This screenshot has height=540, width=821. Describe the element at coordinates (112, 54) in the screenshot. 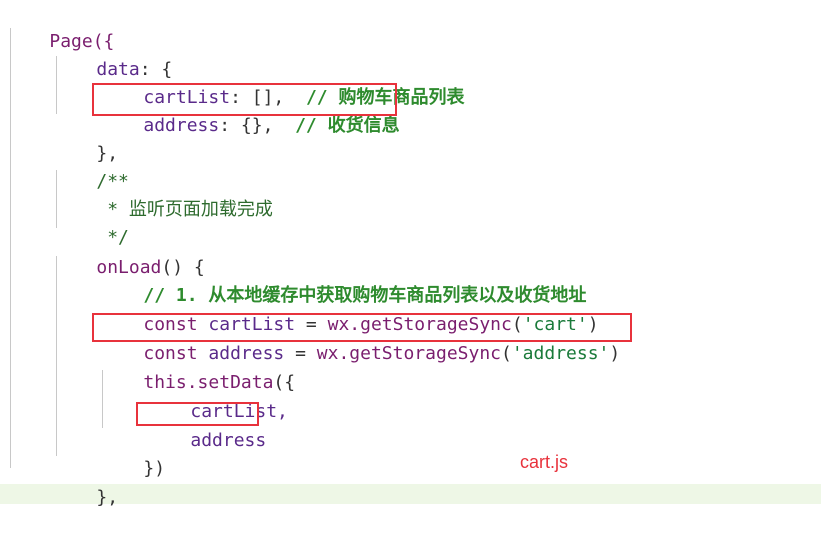

I see `code-line: data: {` at that location.